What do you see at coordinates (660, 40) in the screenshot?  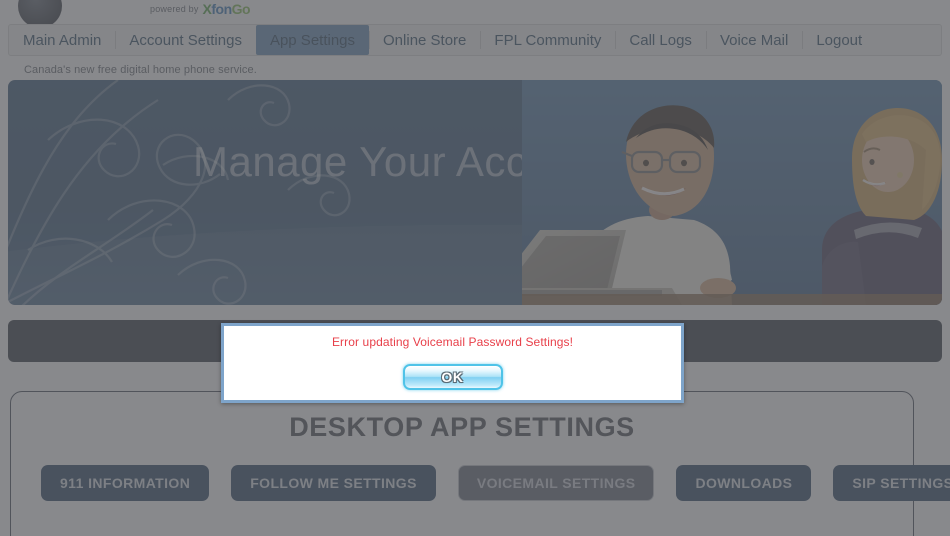 I see `nav-item-call-logs: Call Logs` at bounding box center [660, 40].